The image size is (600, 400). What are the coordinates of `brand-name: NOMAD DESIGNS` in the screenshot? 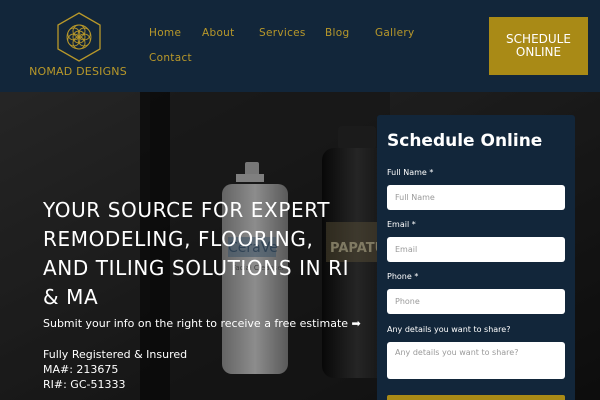 It's located at (78, 71).